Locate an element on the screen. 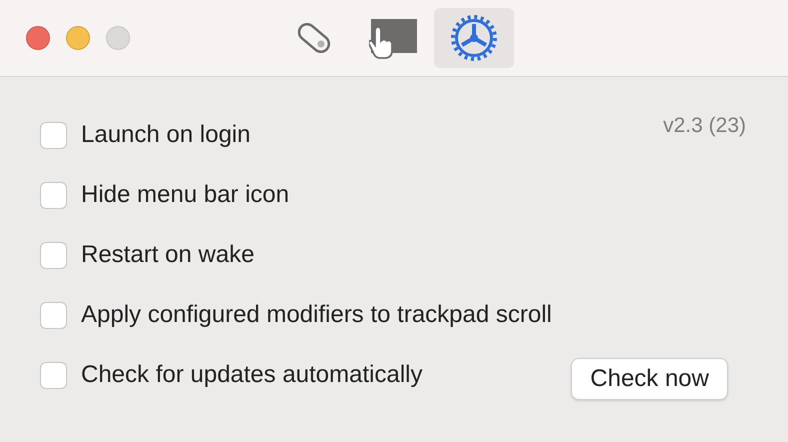  toolbar-tab is located at coordinates (474, 38).